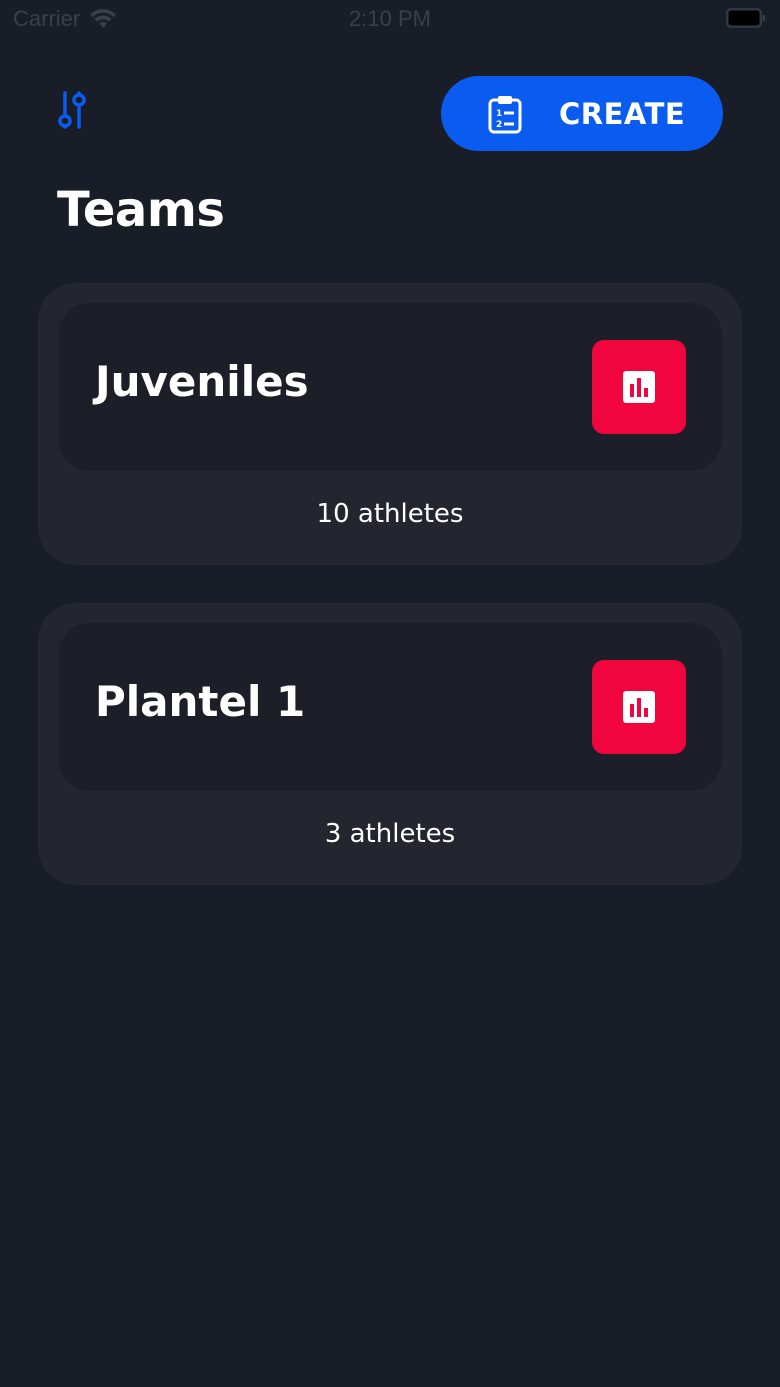  I want to click on filter-button, so click(72, 110).